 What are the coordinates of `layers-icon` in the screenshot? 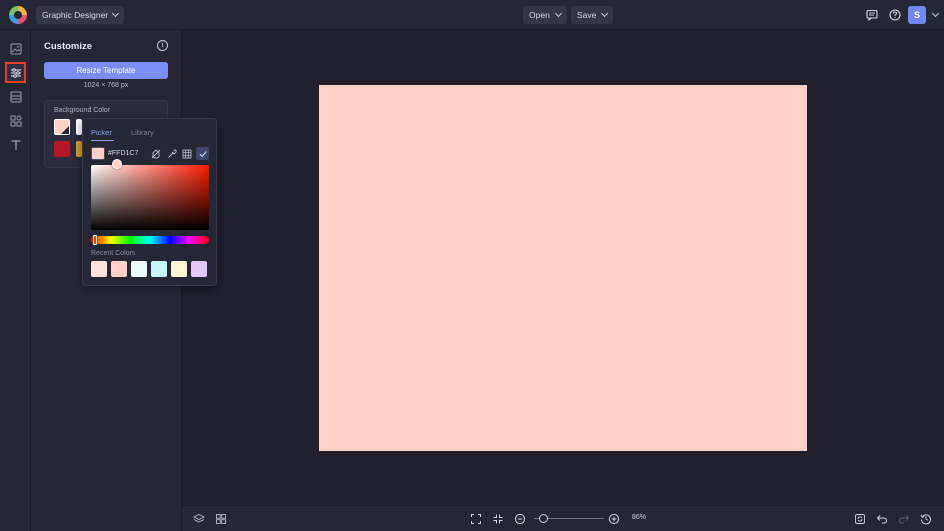 It's located at (199, 519).